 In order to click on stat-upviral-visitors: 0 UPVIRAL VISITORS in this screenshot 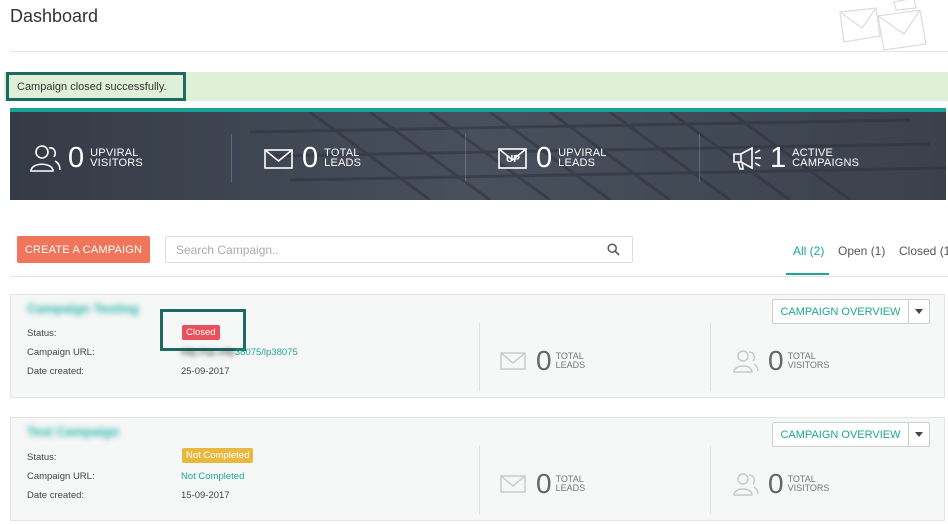, I will do `click(85, 158)`.